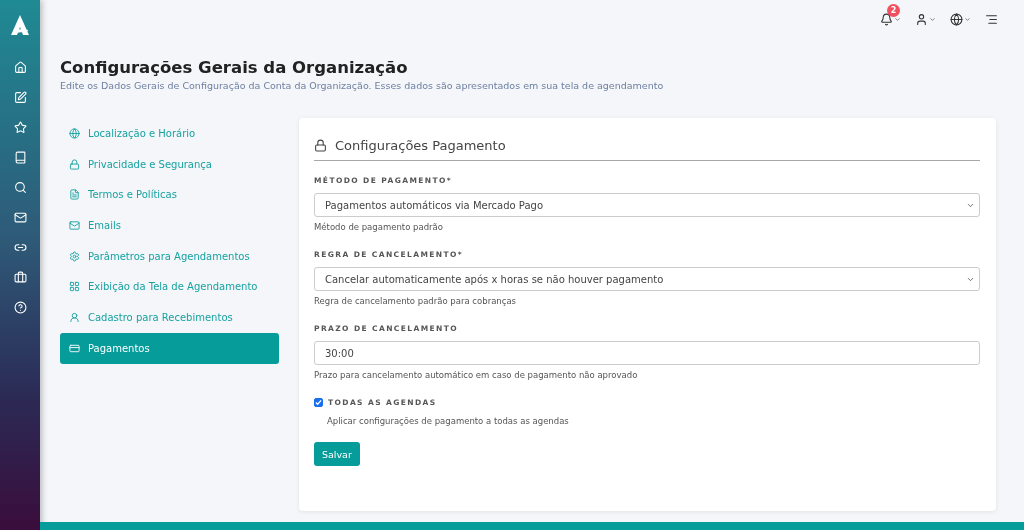 The width and height of the screenshot is (1024, 530). What do you see at coordinates (20, 157) in the screenshot?
I see `book-icon` at bounding box center [20, 157].